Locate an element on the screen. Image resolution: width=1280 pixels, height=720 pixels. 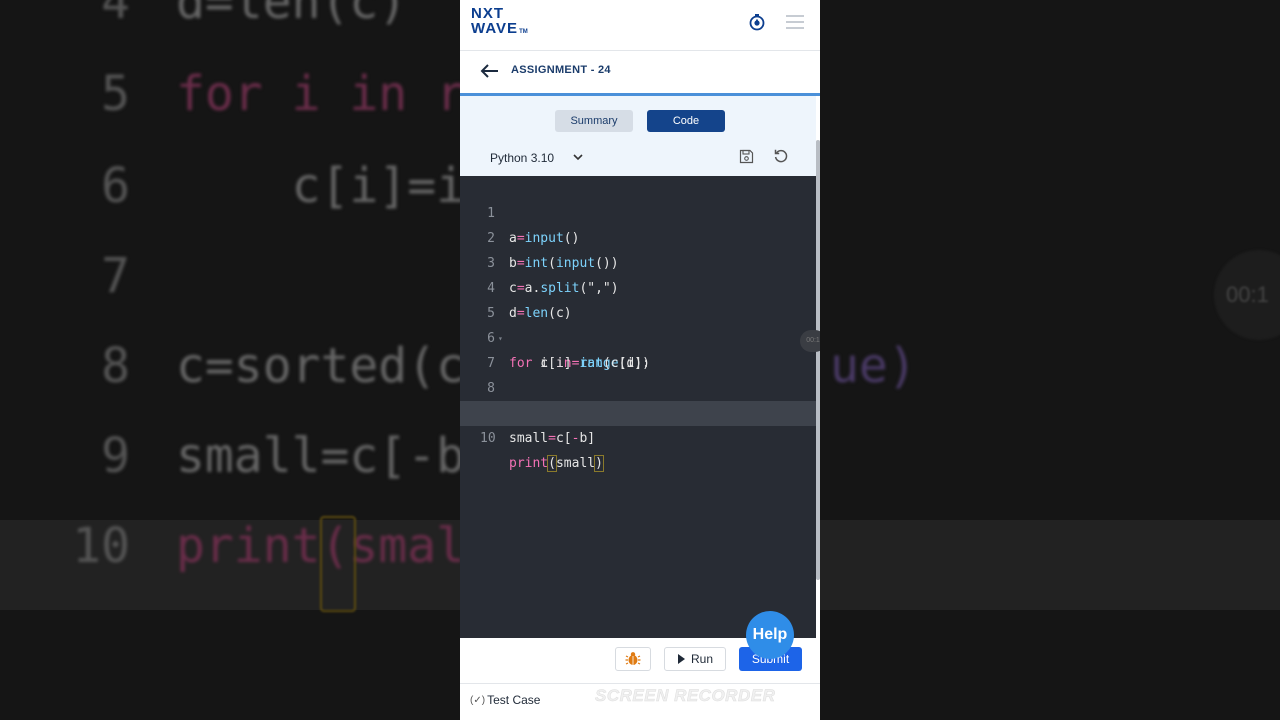
test-case-toggle: (✓) Test Case is located at coordinates (505, 700).